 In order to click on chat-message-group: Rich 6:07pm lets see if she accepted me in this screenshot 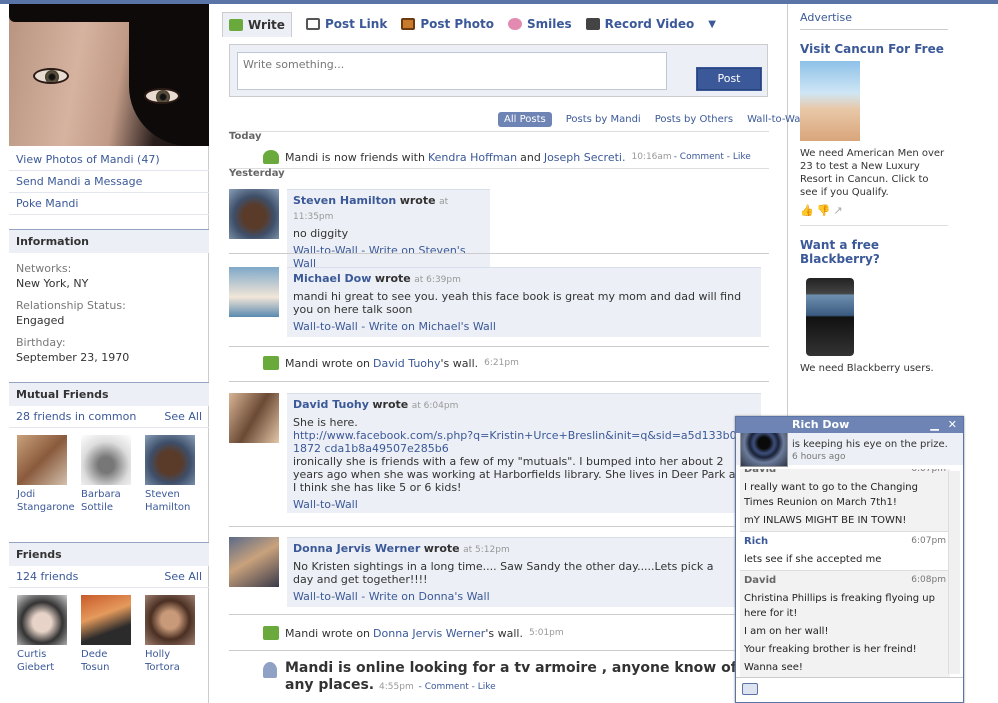, I will do `click(845, 550)`.